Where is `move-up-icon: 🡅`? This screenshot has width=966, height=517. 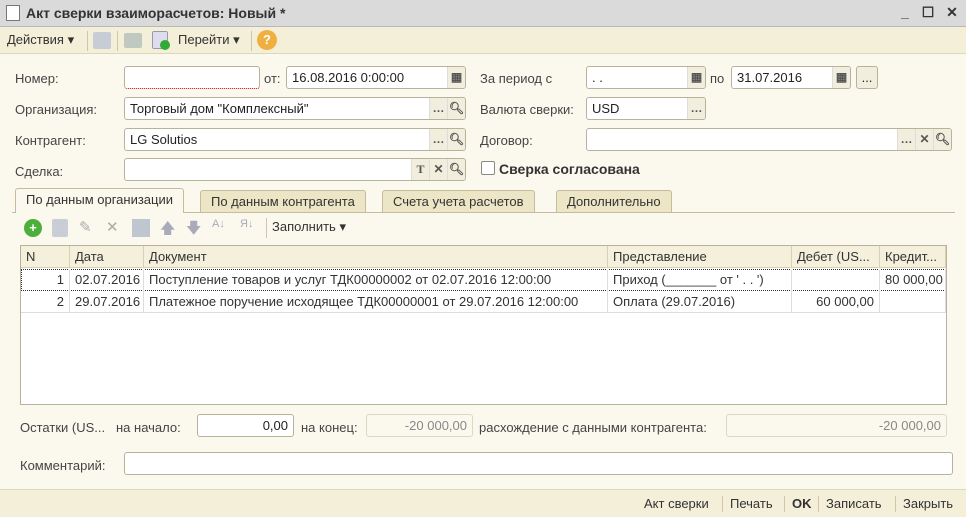 move-up-icon: 🡅 is located at coordinates (167, 230).